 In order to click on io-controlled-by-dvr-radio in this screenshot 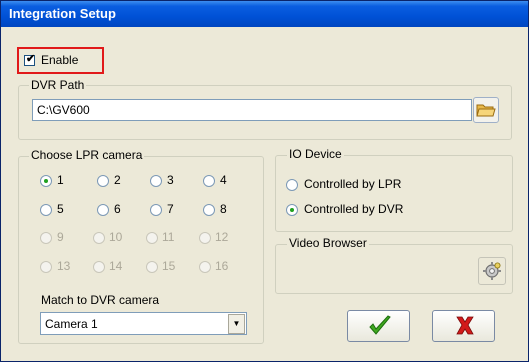, I will do `click(292, 210)`.